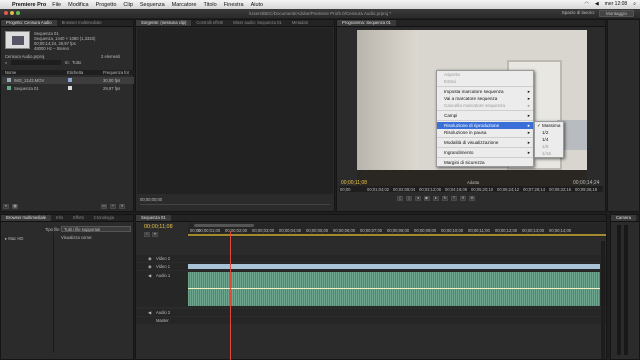  Describe the element at coordinates (230, 295) in the screenshot. I see `playhead` at that location.